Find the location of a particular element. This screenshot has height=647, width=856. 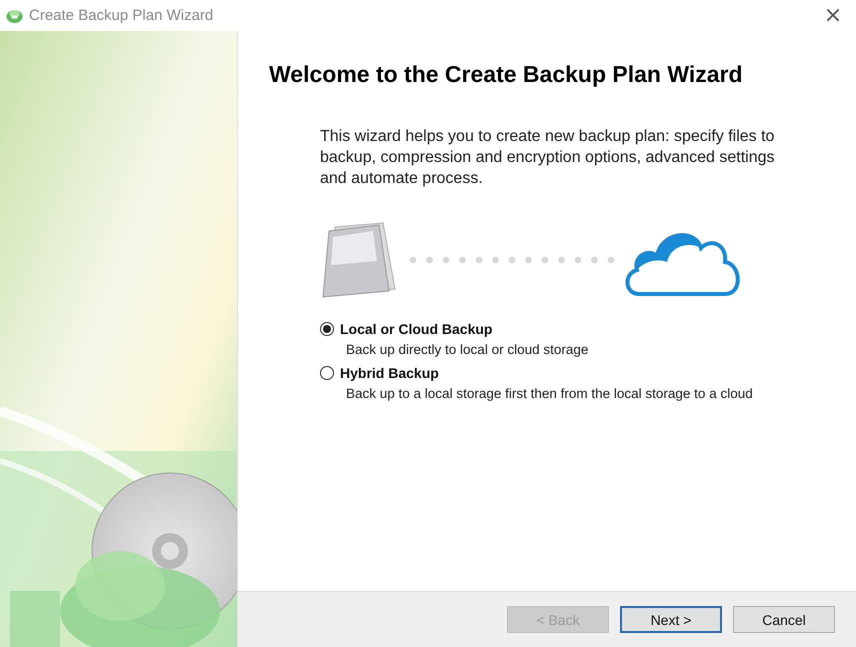

option-description: Back up directly to local or cloud storage is located at coordinates (468, 349).